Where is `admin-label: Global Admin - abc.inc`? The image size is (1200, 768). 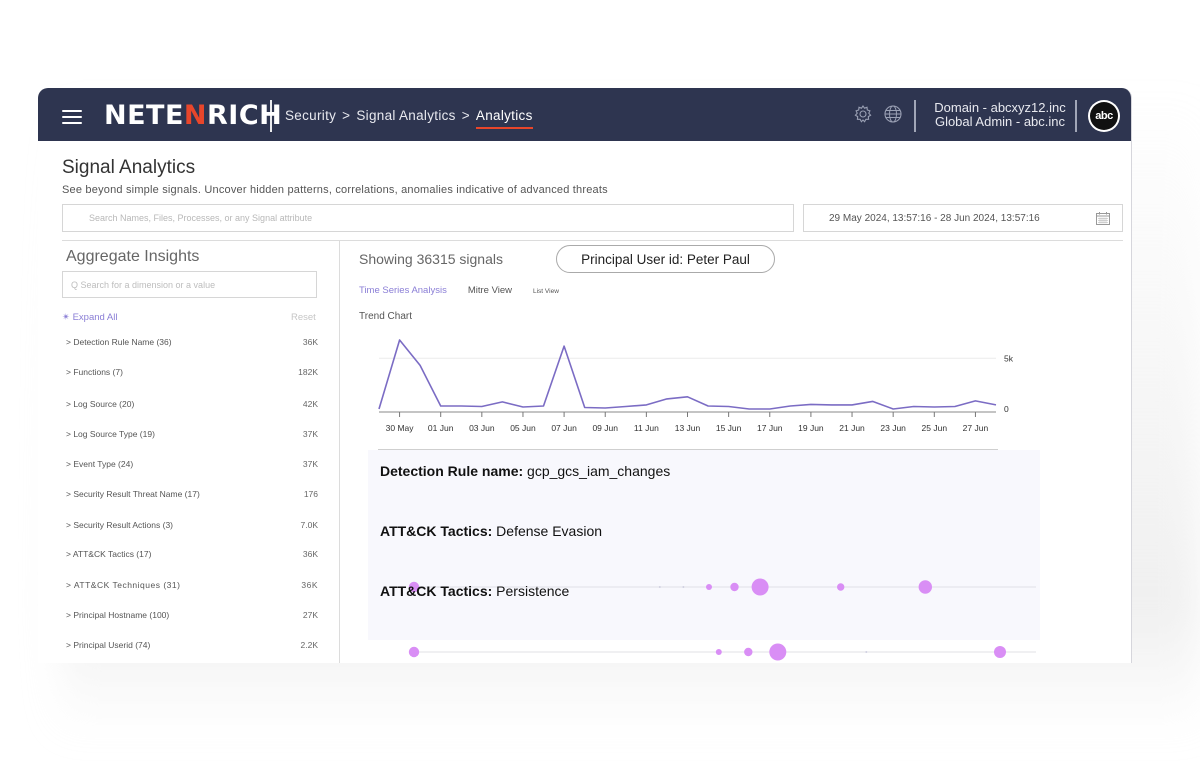
admin-label: Global Admin - abc.inc is located at coordinates (1000, 121).